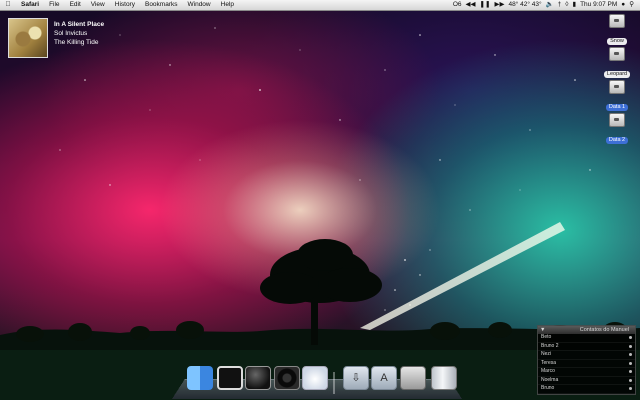 This screenshot has height=400, width=640. I want to click on contact-name: Nezi, so click(546, 354).